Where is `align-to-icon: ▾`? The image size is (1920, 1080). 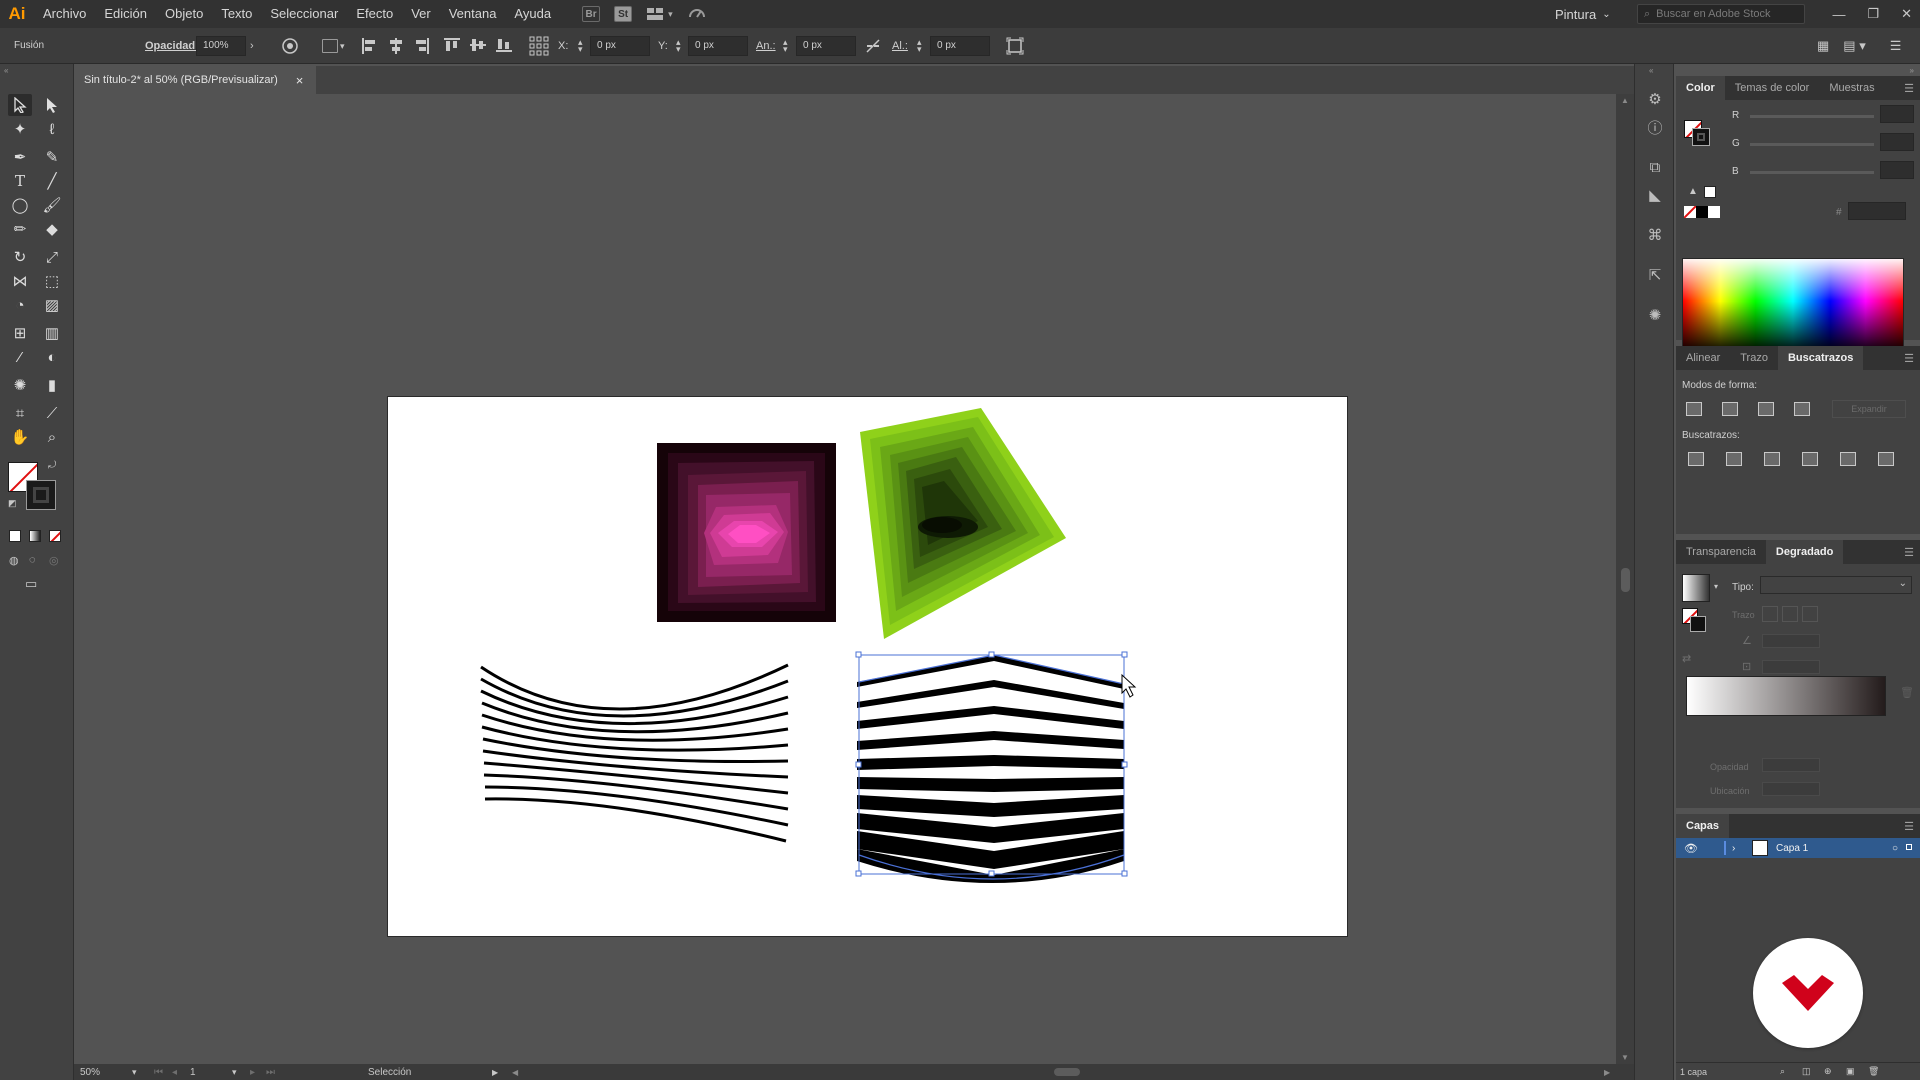 align-to-icon: ▾ is located at coordinates (333, 46).